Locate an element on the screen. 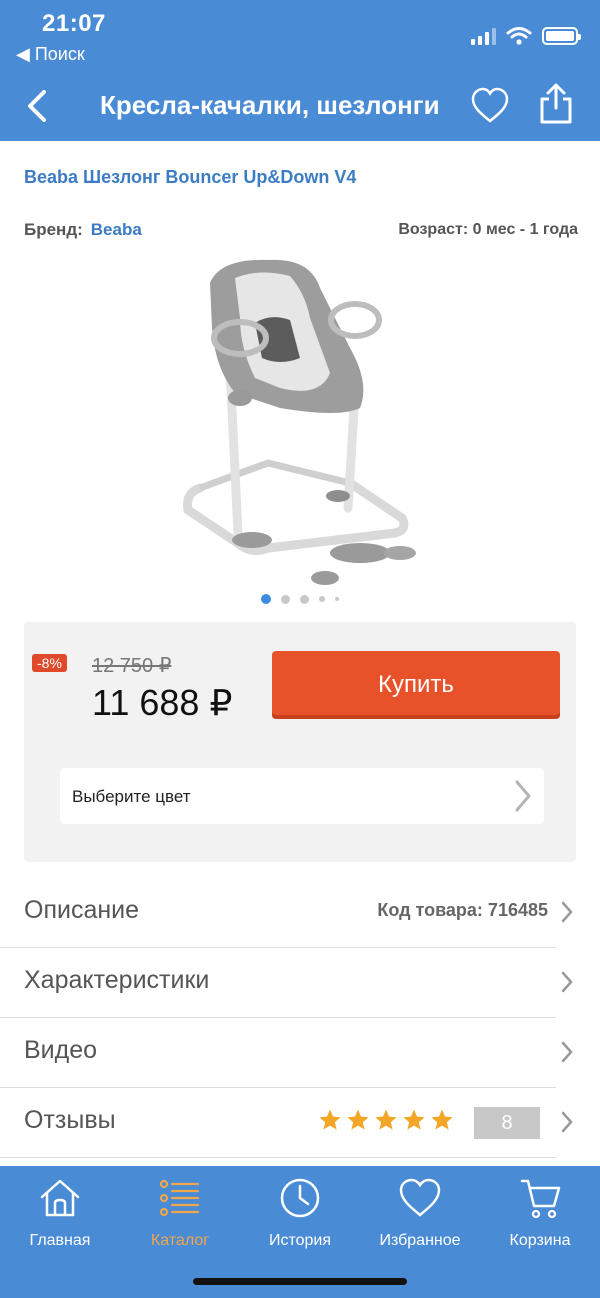 The width and height of the screenshot is (600, 1298). nav-item-home: Главная is located at coordinates (60, 1216).